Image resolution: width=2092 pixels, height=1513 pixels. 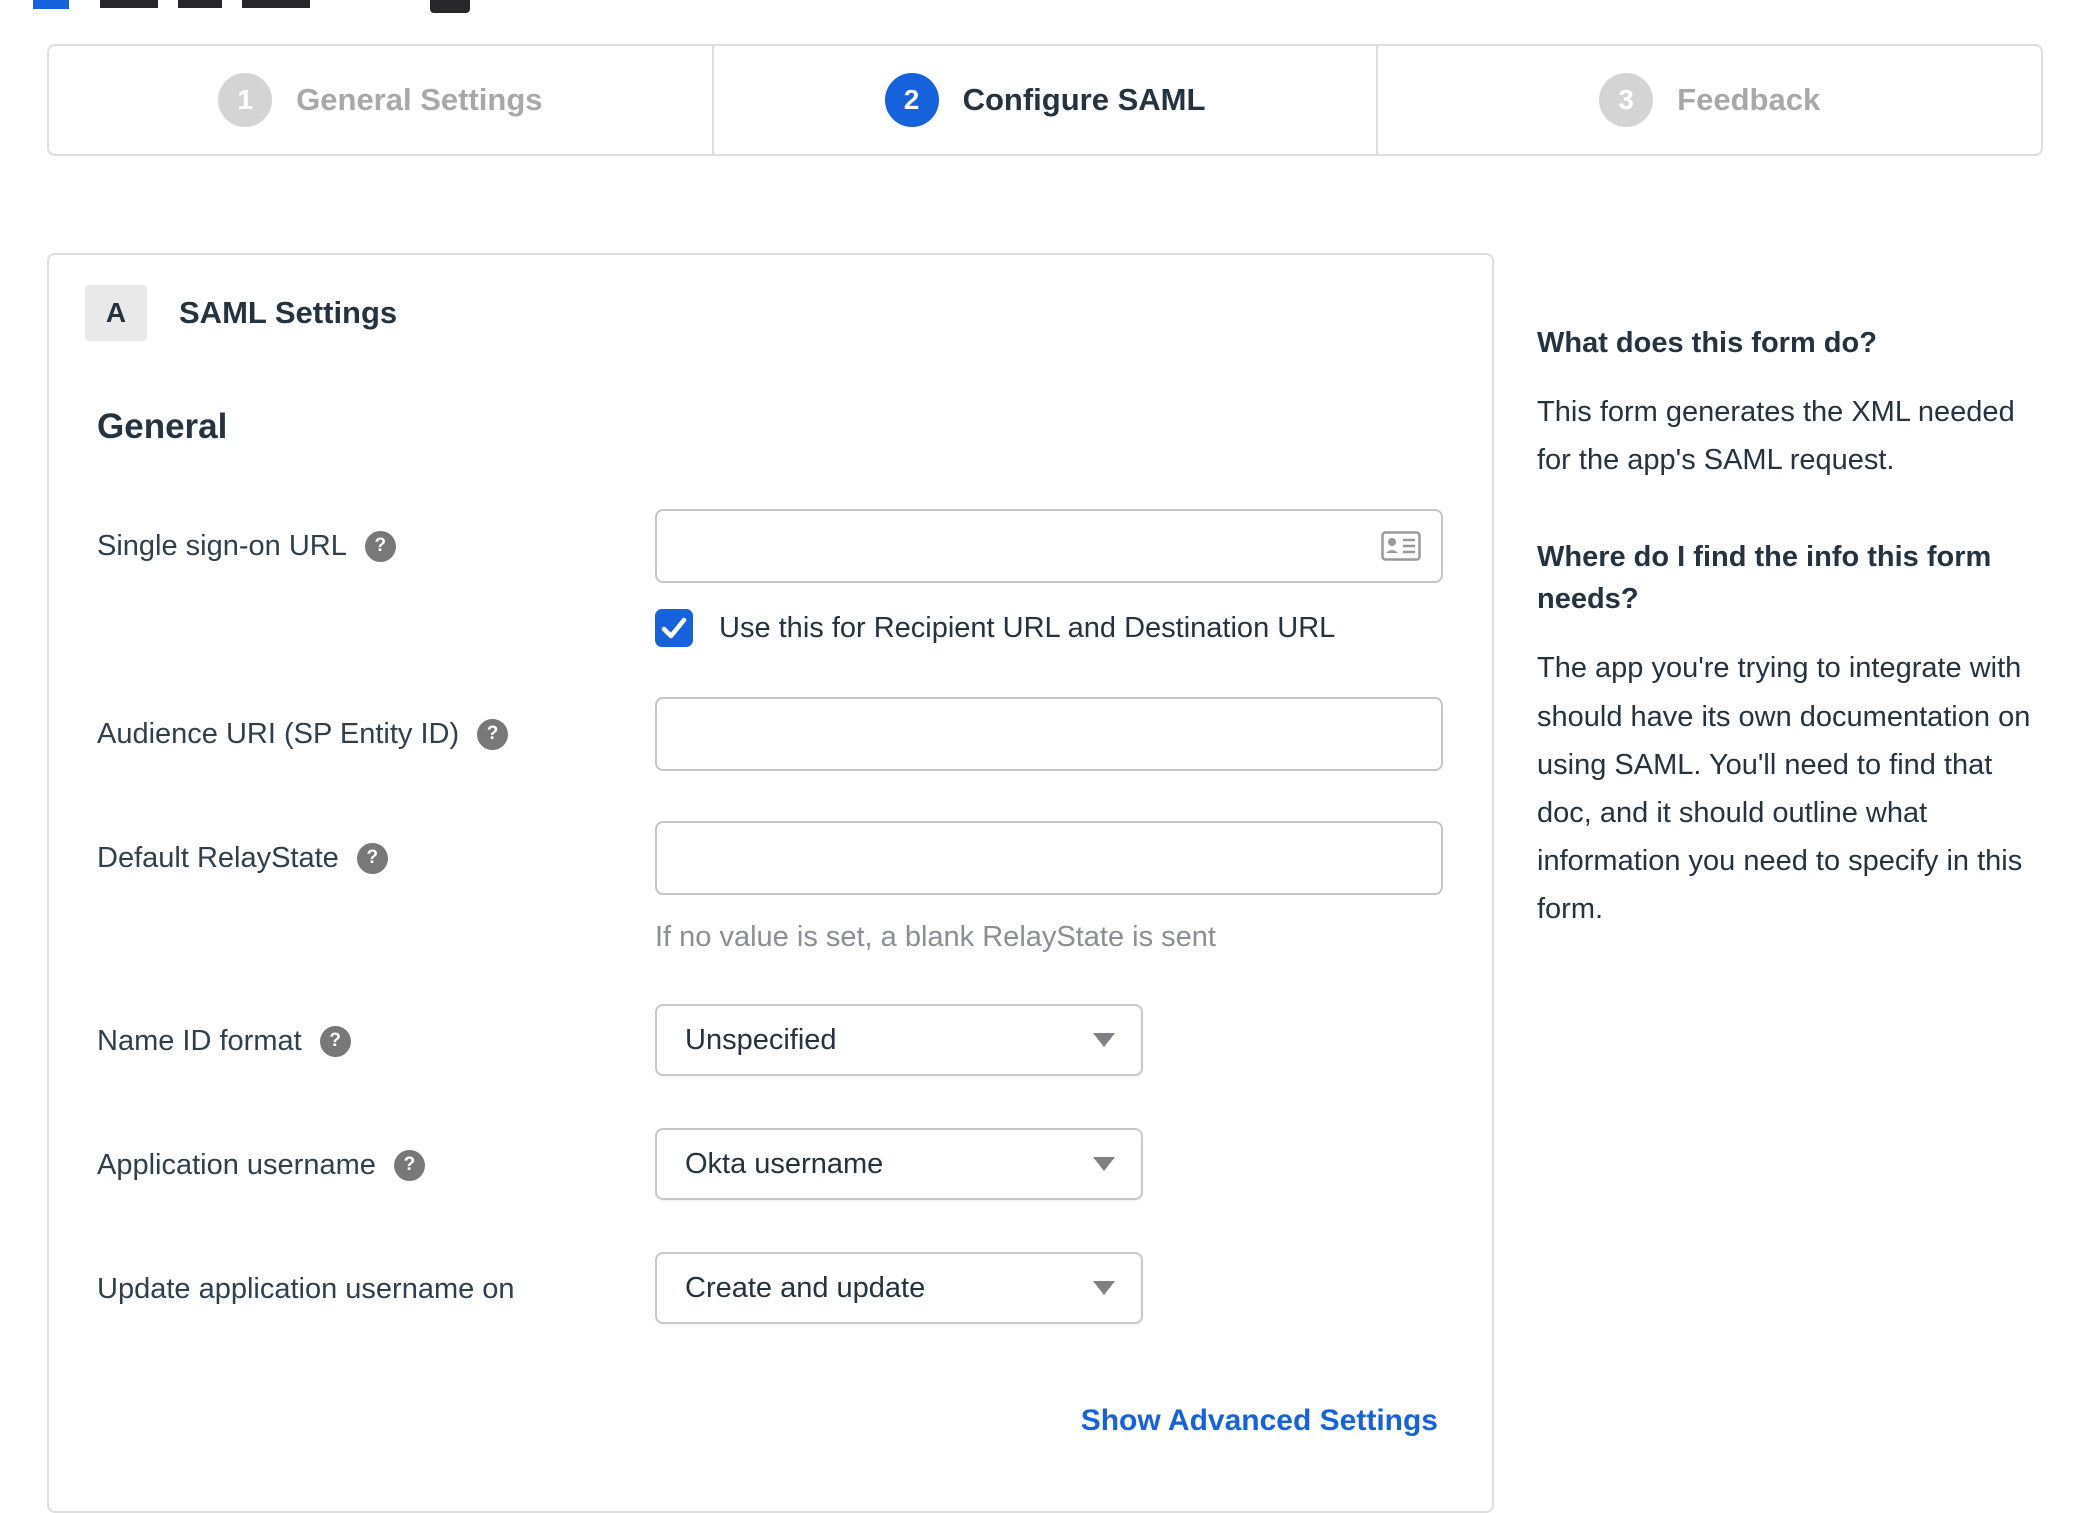 I want to click on relay-state-label: Default RelayState ?, so click(x=376, y=858).